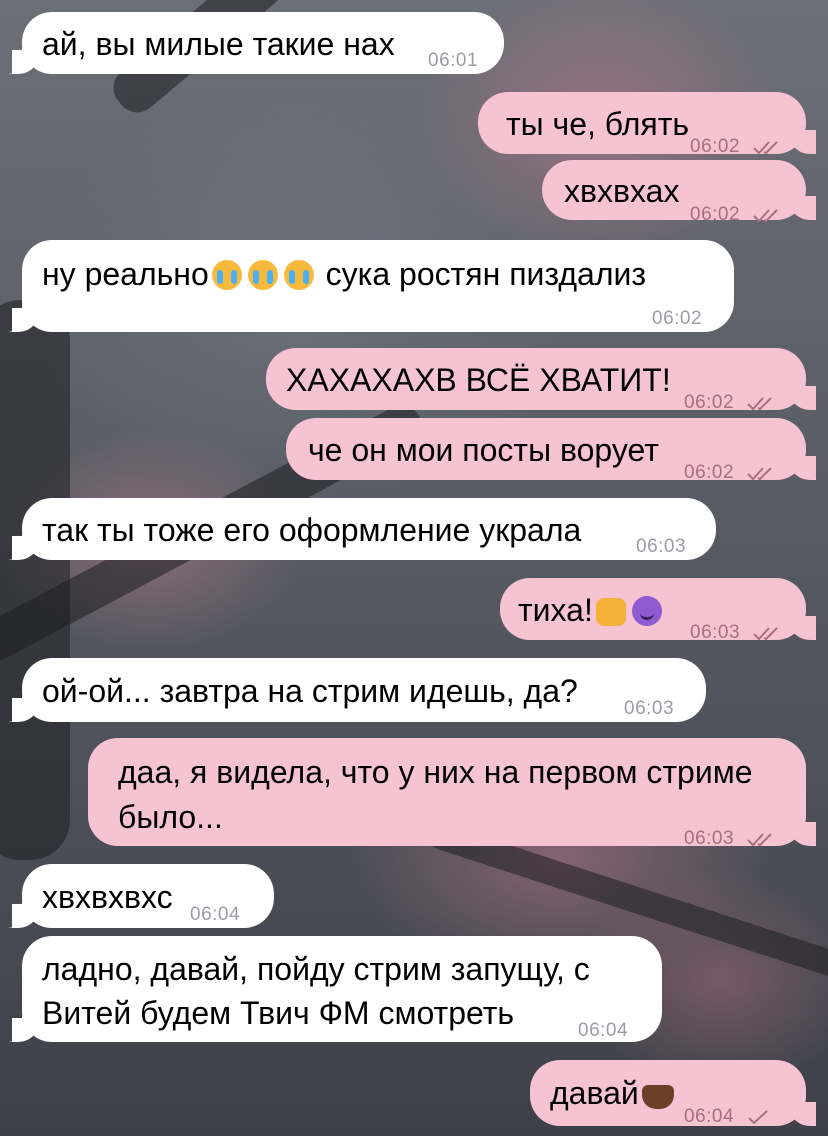 The height and width of the screenshot is (1136, 828). I want to click on message-incoming: ну реально сука ростян пиздализ 06:02, so click(373, 286).